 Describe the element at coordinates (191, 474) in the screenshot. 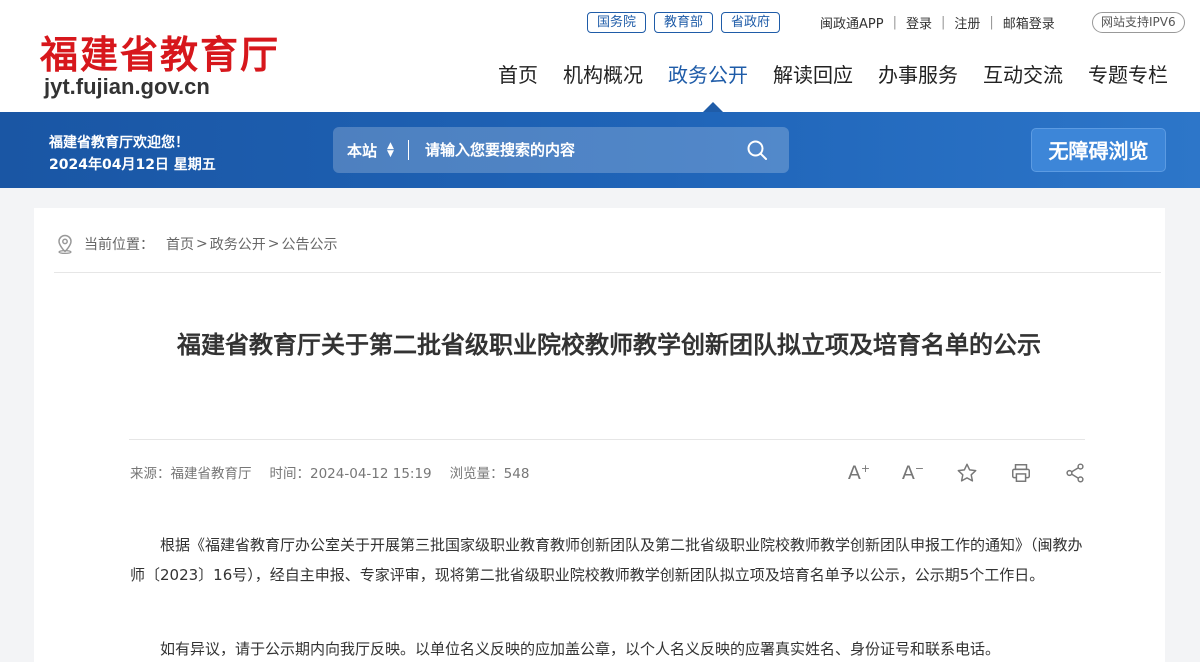

I see `article-source: 来源：福建省教育厅` at that location.